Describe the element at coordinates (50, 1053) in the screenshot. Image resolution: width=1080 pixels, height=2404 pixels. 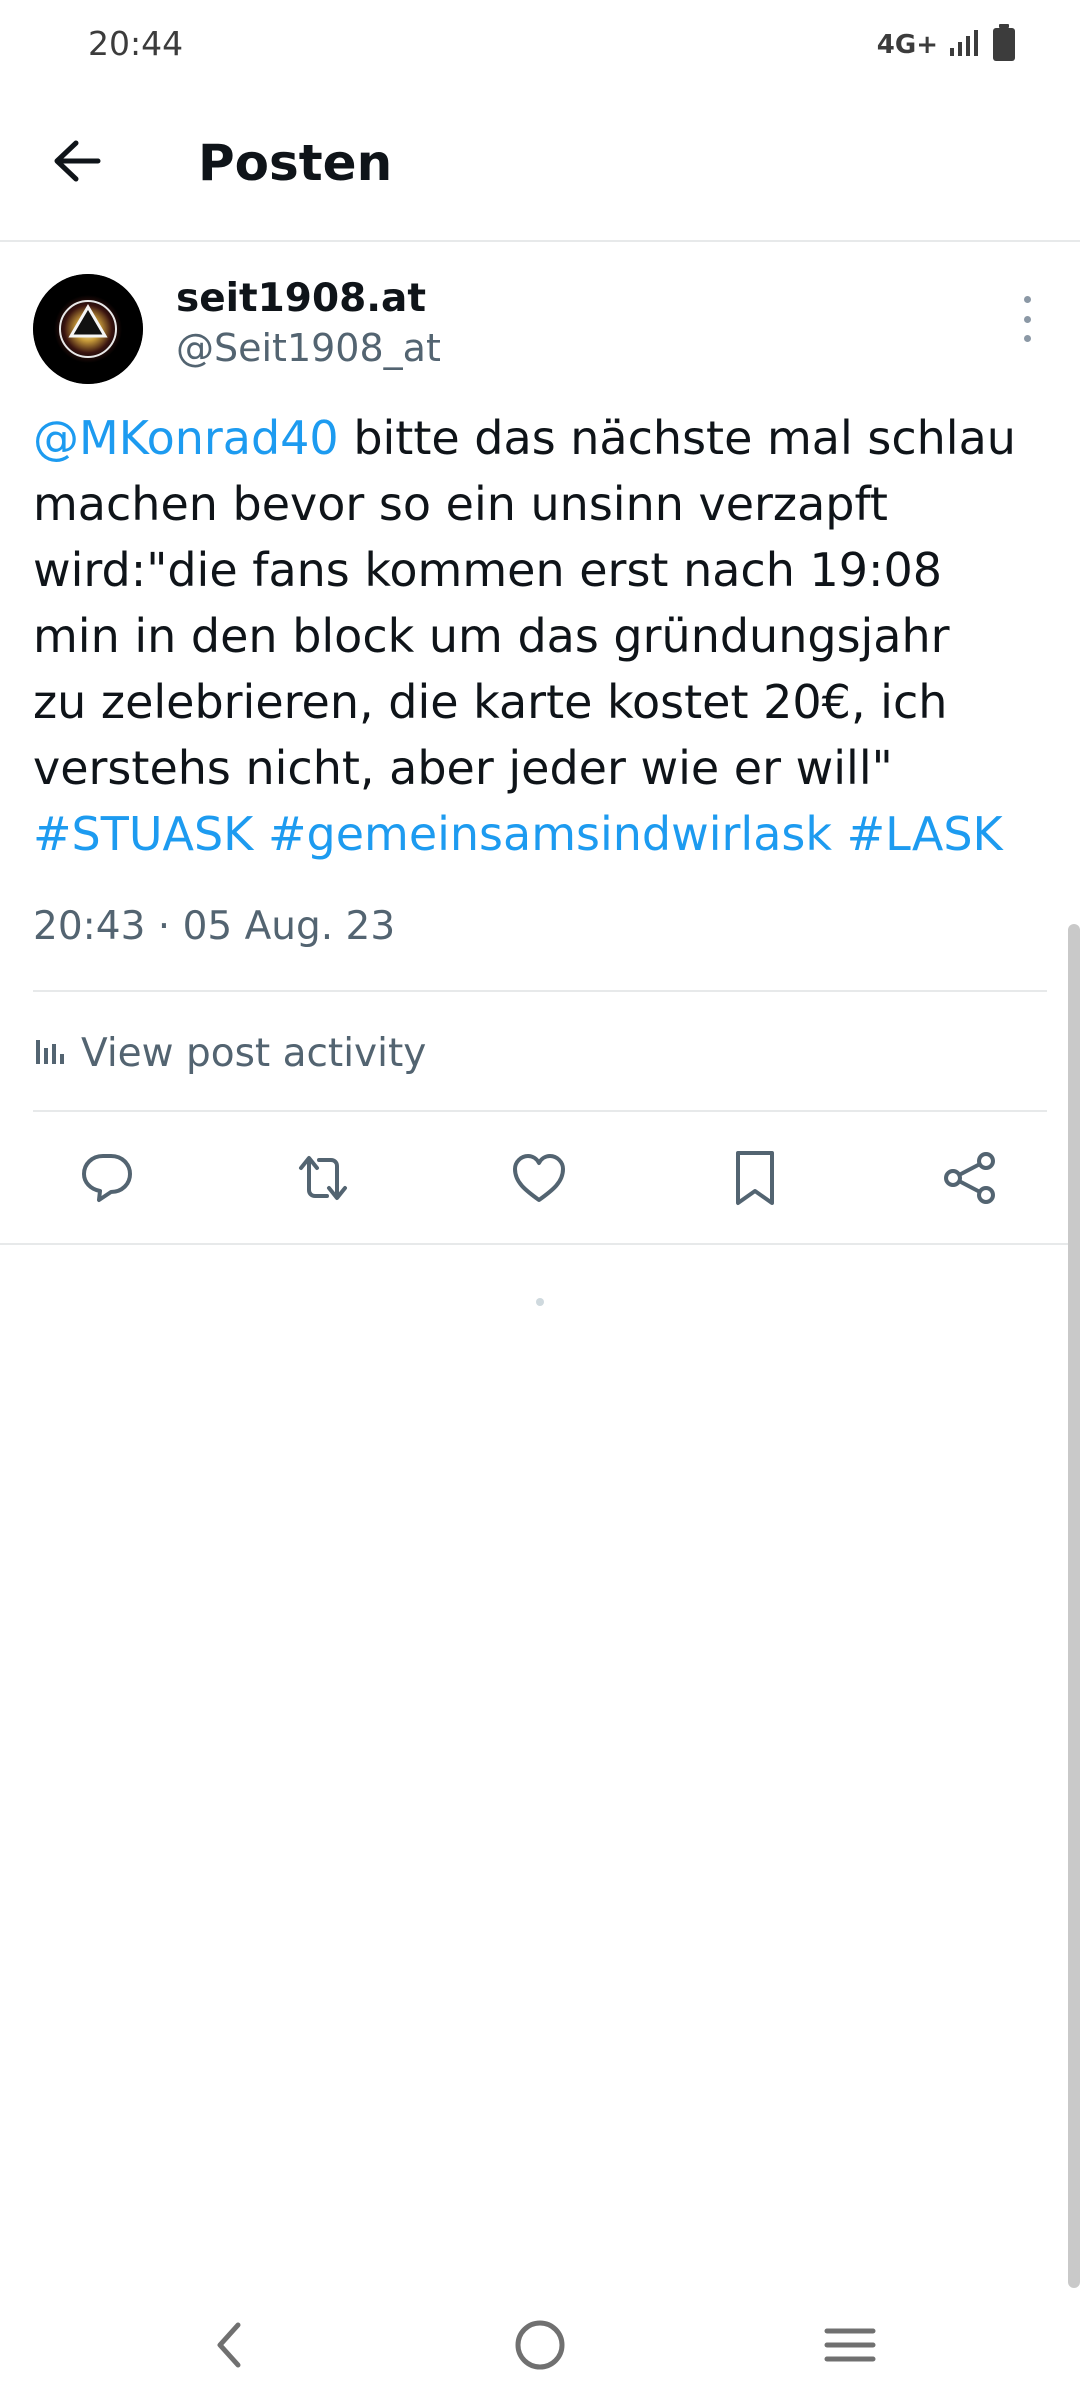
I see `bar-chart-icon` at that location.